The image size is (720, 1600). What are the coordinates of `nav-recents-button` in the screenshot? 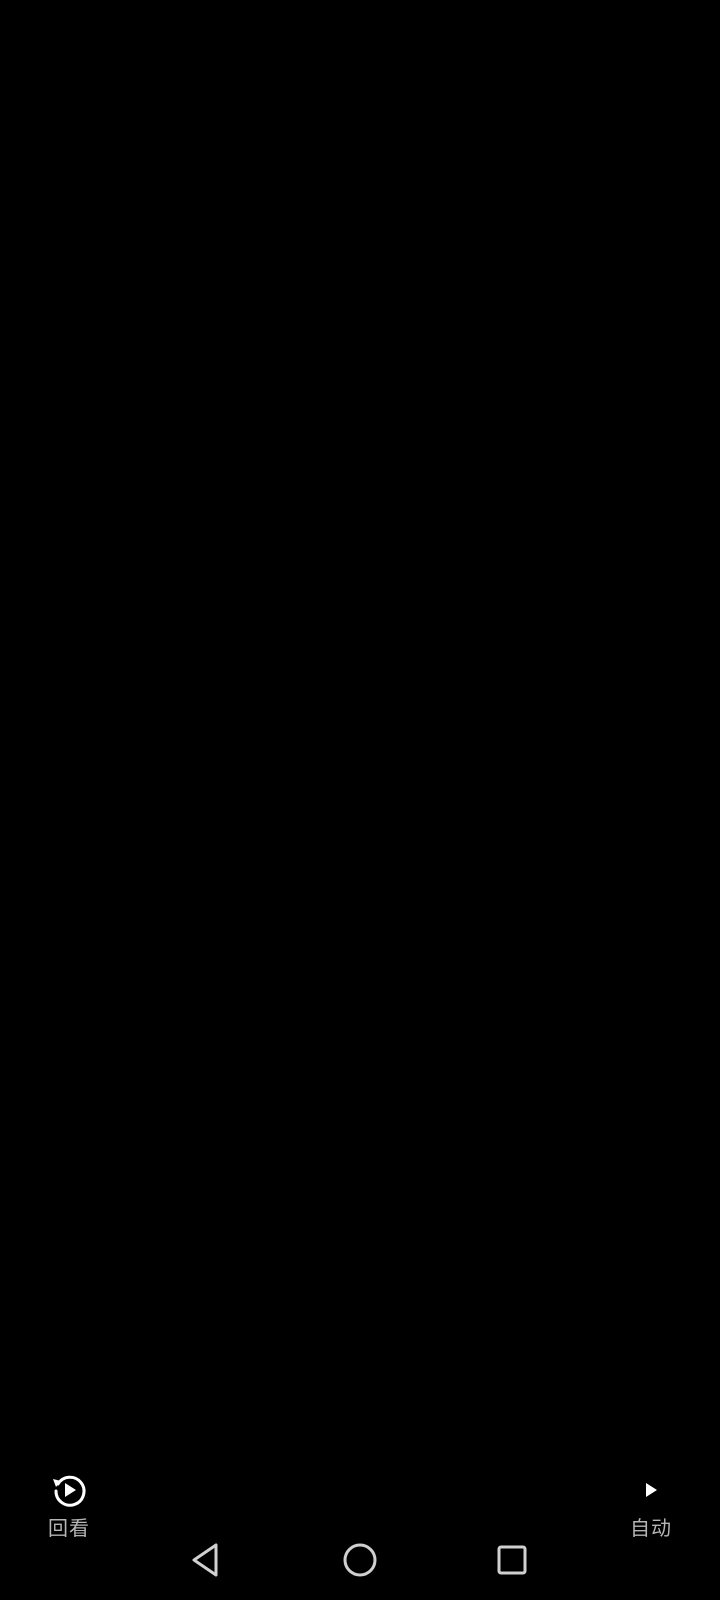 It's located at (512, 1560).